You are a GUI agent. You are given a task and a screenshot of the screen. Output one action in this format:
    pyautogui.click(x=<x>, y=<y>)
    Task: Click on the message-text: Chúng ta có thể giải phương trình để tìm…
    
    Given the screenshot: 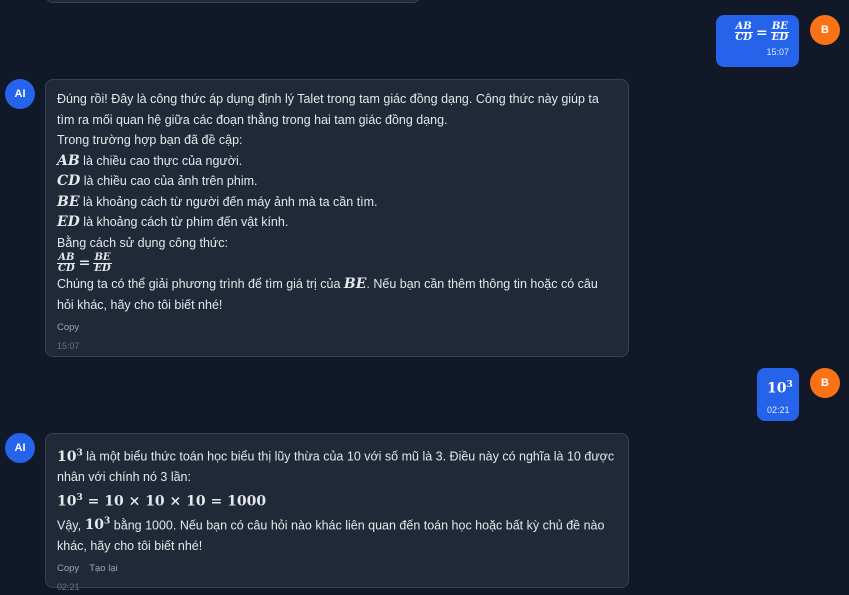 What is the action you would take?
    pyautogui.click(x=337, y=284)
    